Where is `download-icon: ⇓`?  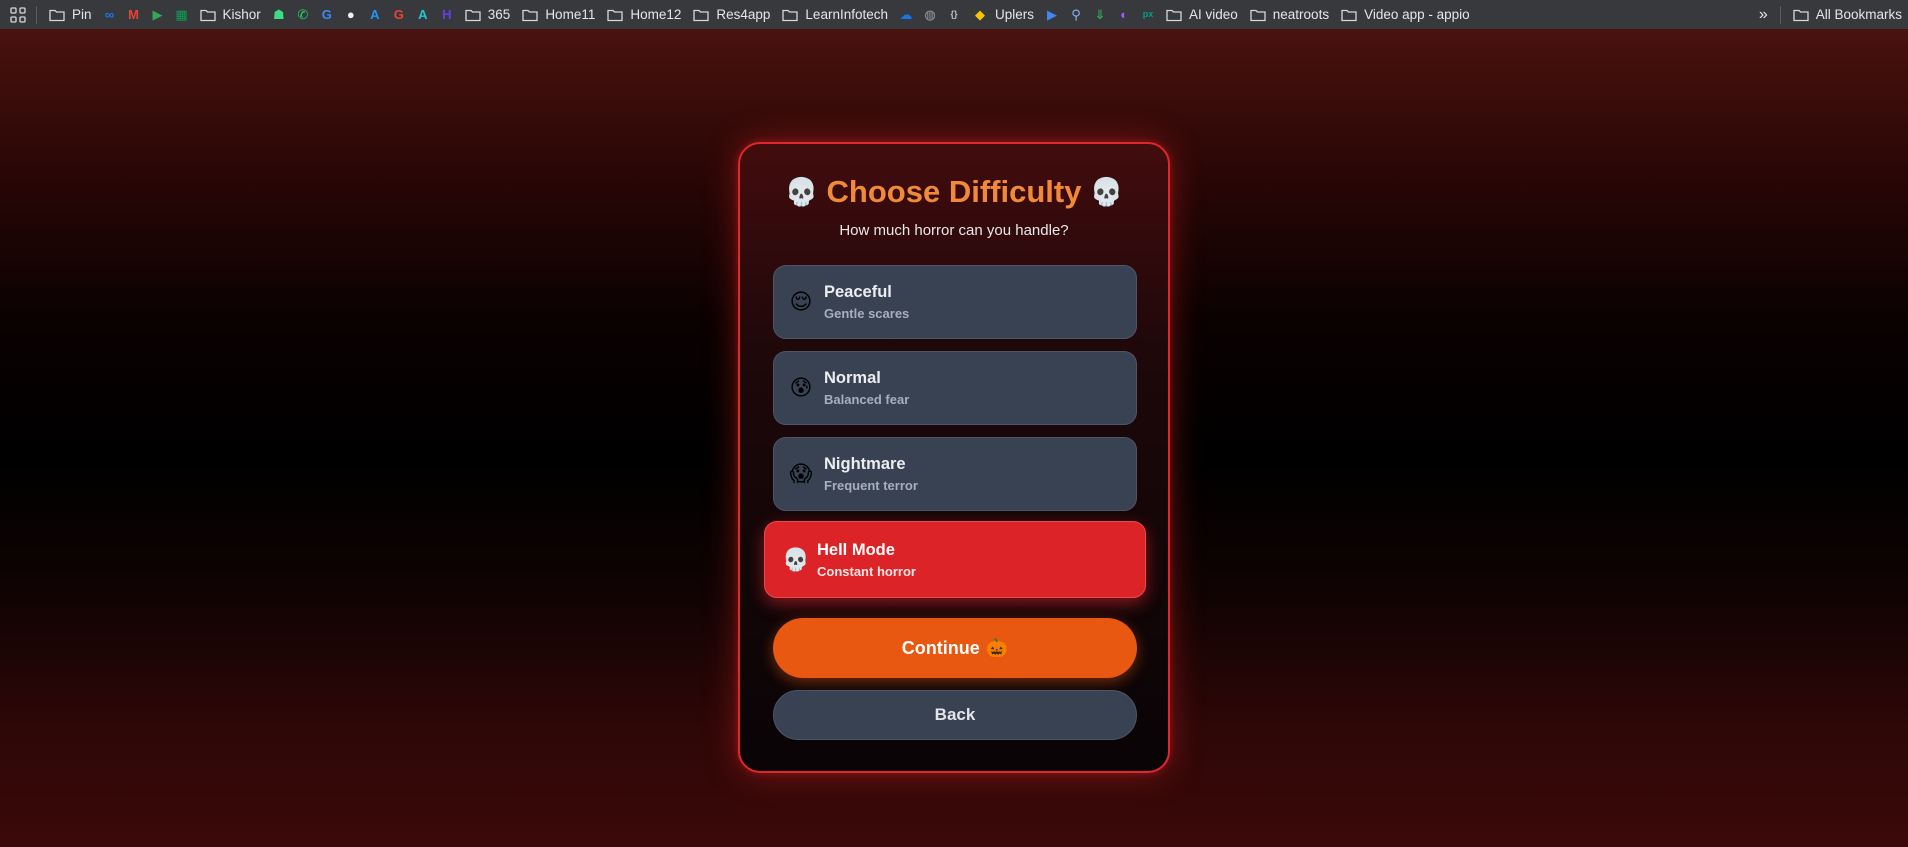
download-icon: ⇓ is located at coordinates (1100, 14).